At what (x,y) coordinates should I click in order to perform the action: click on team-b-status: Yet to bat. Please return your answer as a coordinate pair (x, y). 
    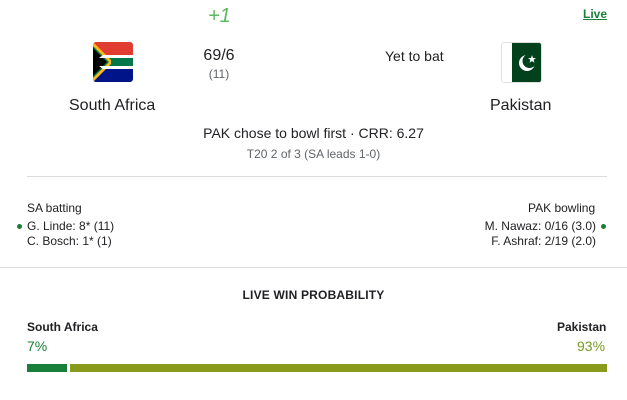
    Looking at the image, I should click on (414, 56).